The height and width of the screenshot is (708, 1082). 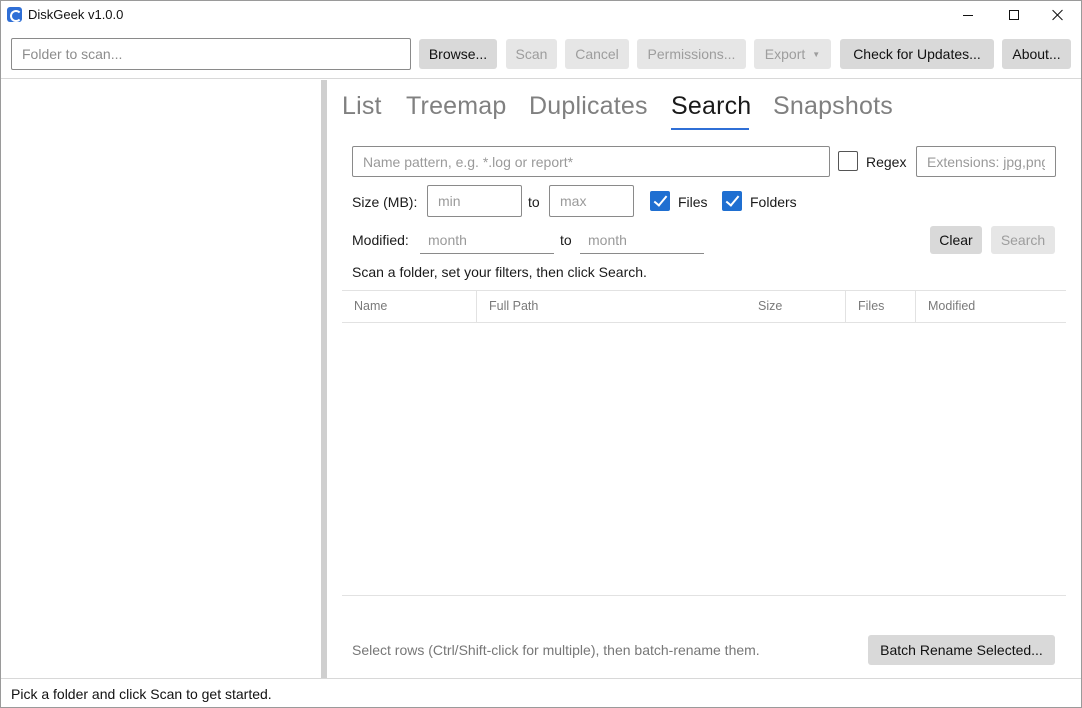 I want to click on column-header-files: Files, so click(x=880, y=306).